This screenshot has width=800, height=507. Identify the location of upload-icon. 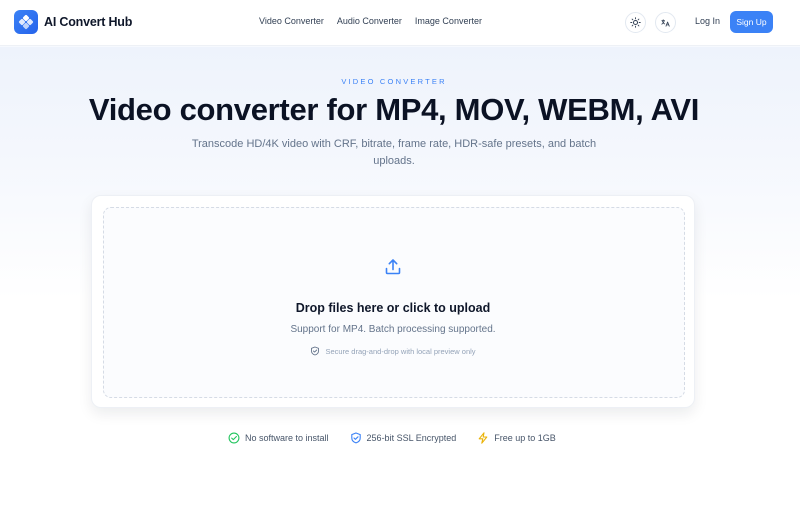
(393, 267).